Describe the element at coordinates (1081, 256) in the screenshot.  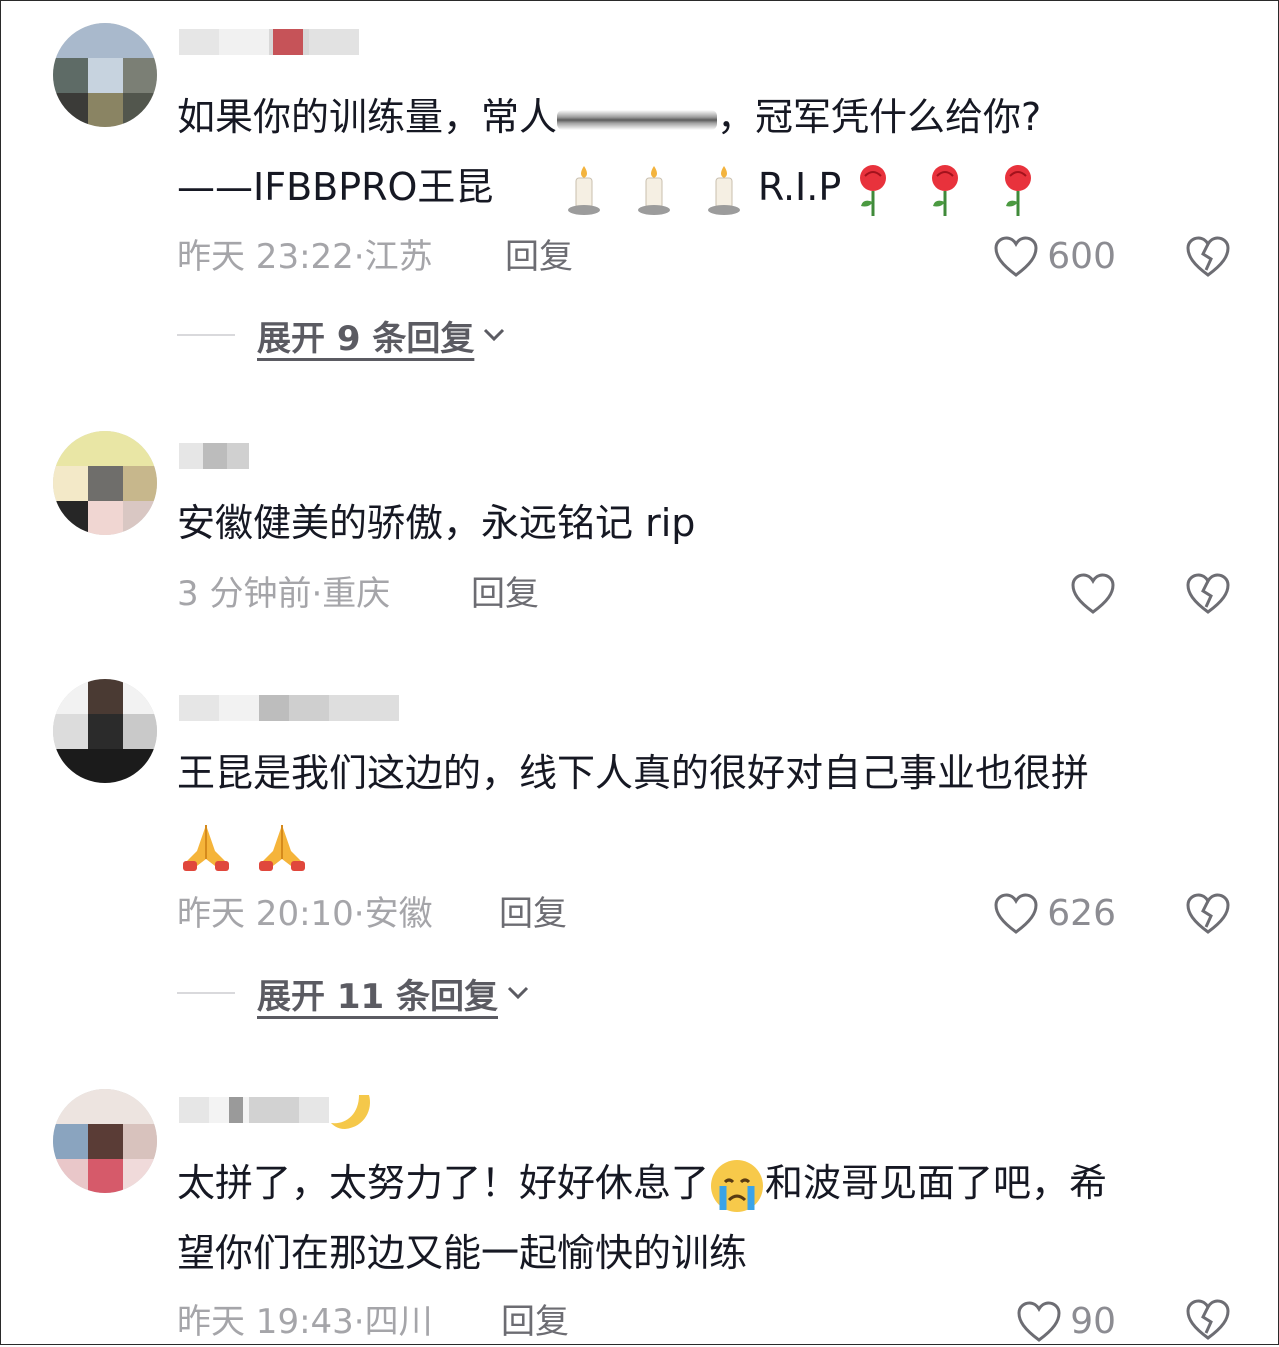
I see `like-count: 600` at that location.